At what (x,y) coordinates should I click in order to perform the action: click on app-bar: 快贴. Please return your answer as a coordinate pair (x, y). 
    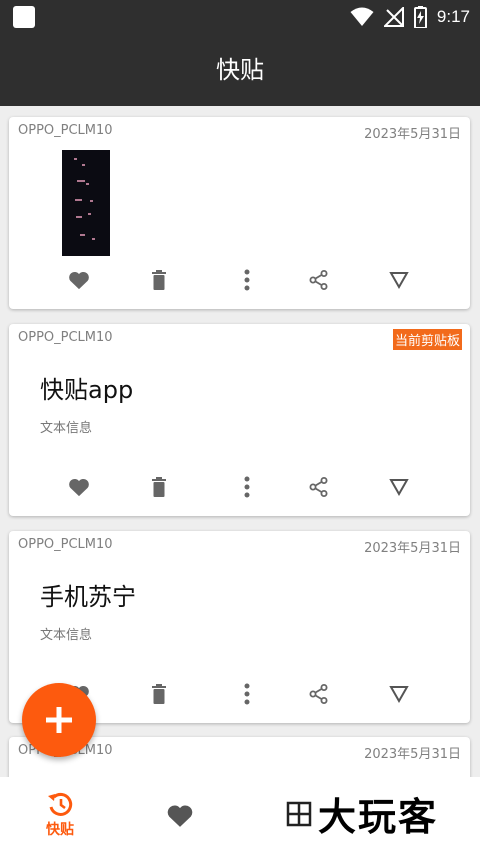
    Looking at the image, I should click on (240, 70).